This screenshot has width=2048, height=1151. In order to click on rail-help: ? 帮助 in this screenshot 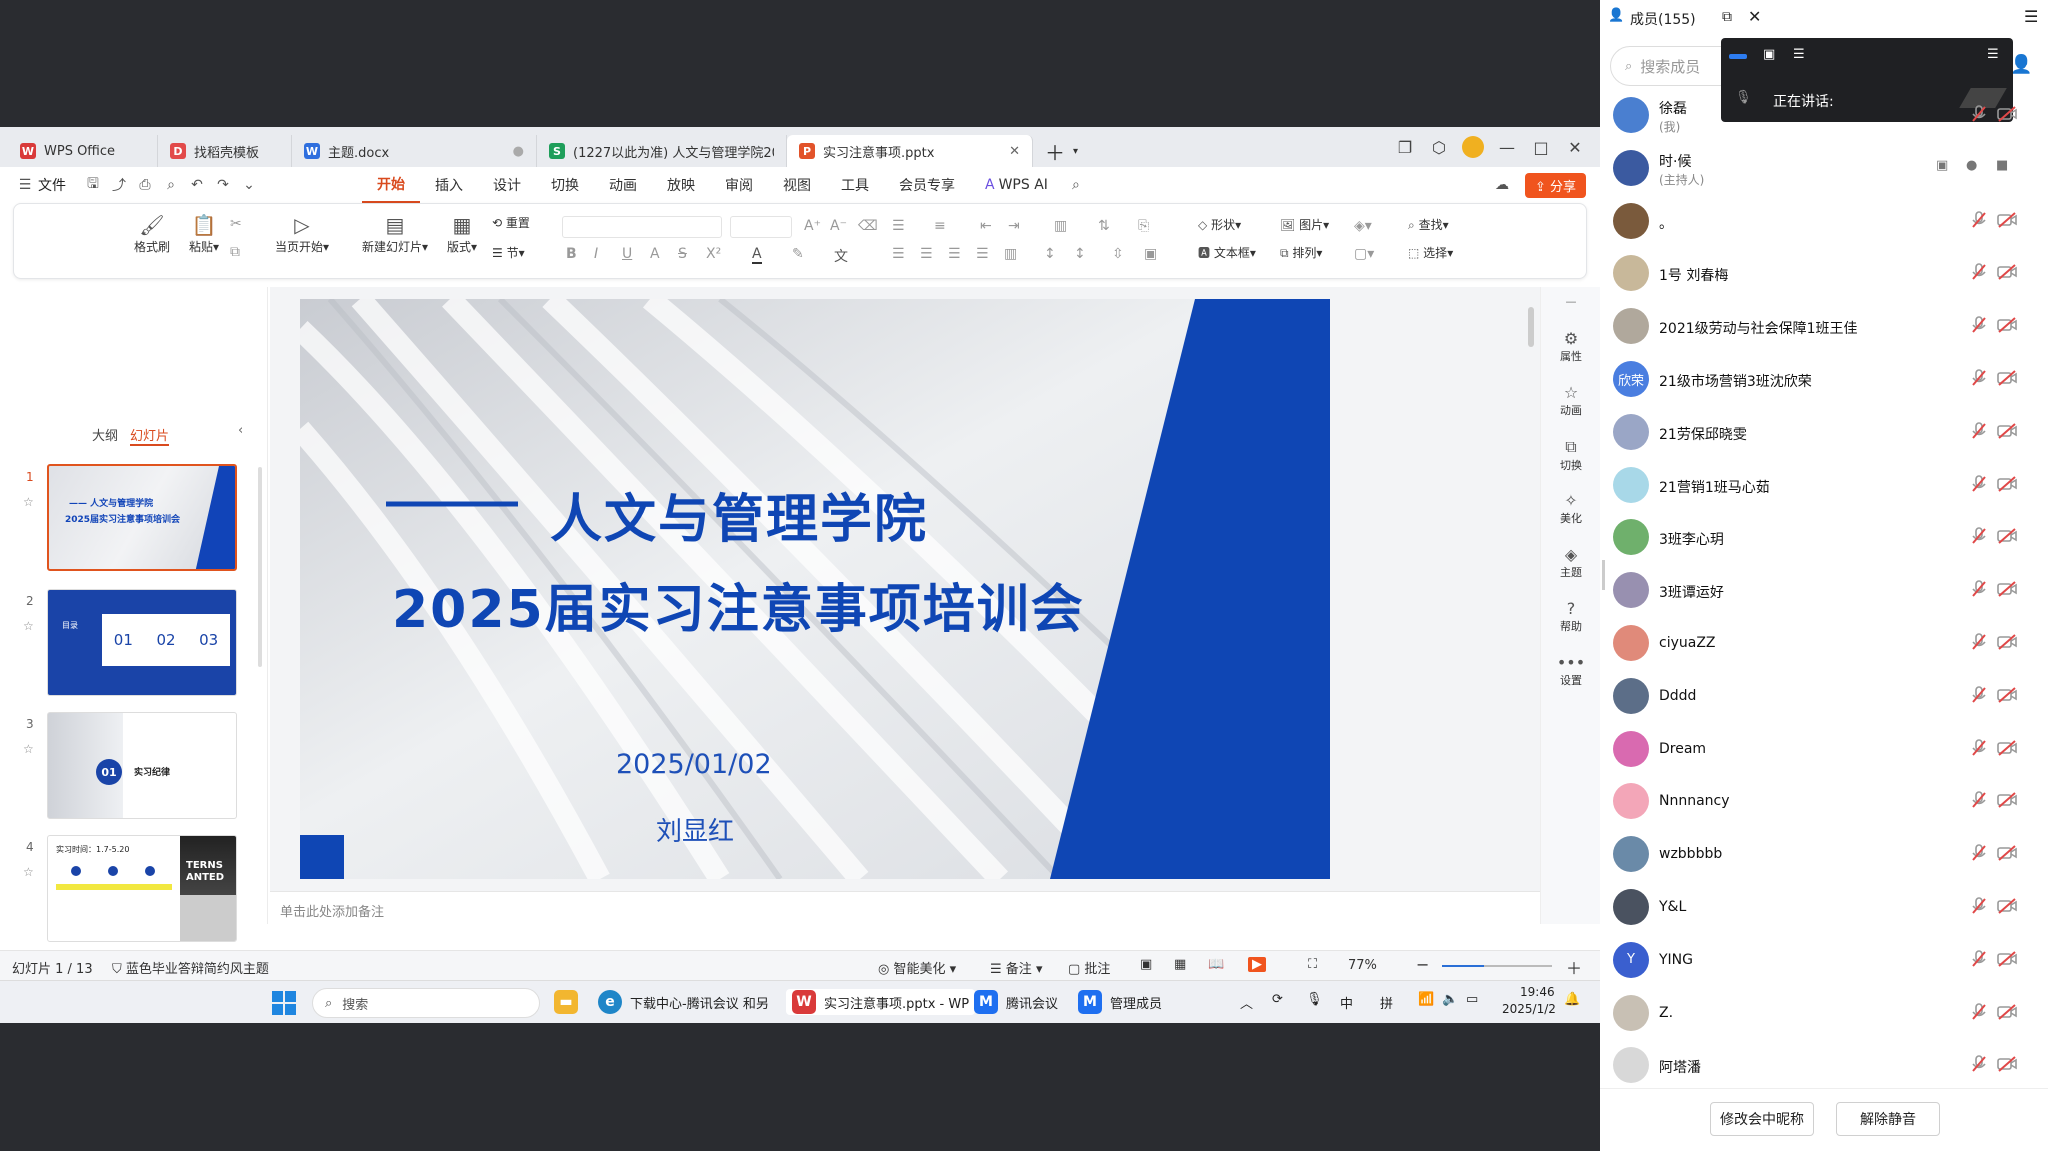, I will do `click(1570, 616)`.